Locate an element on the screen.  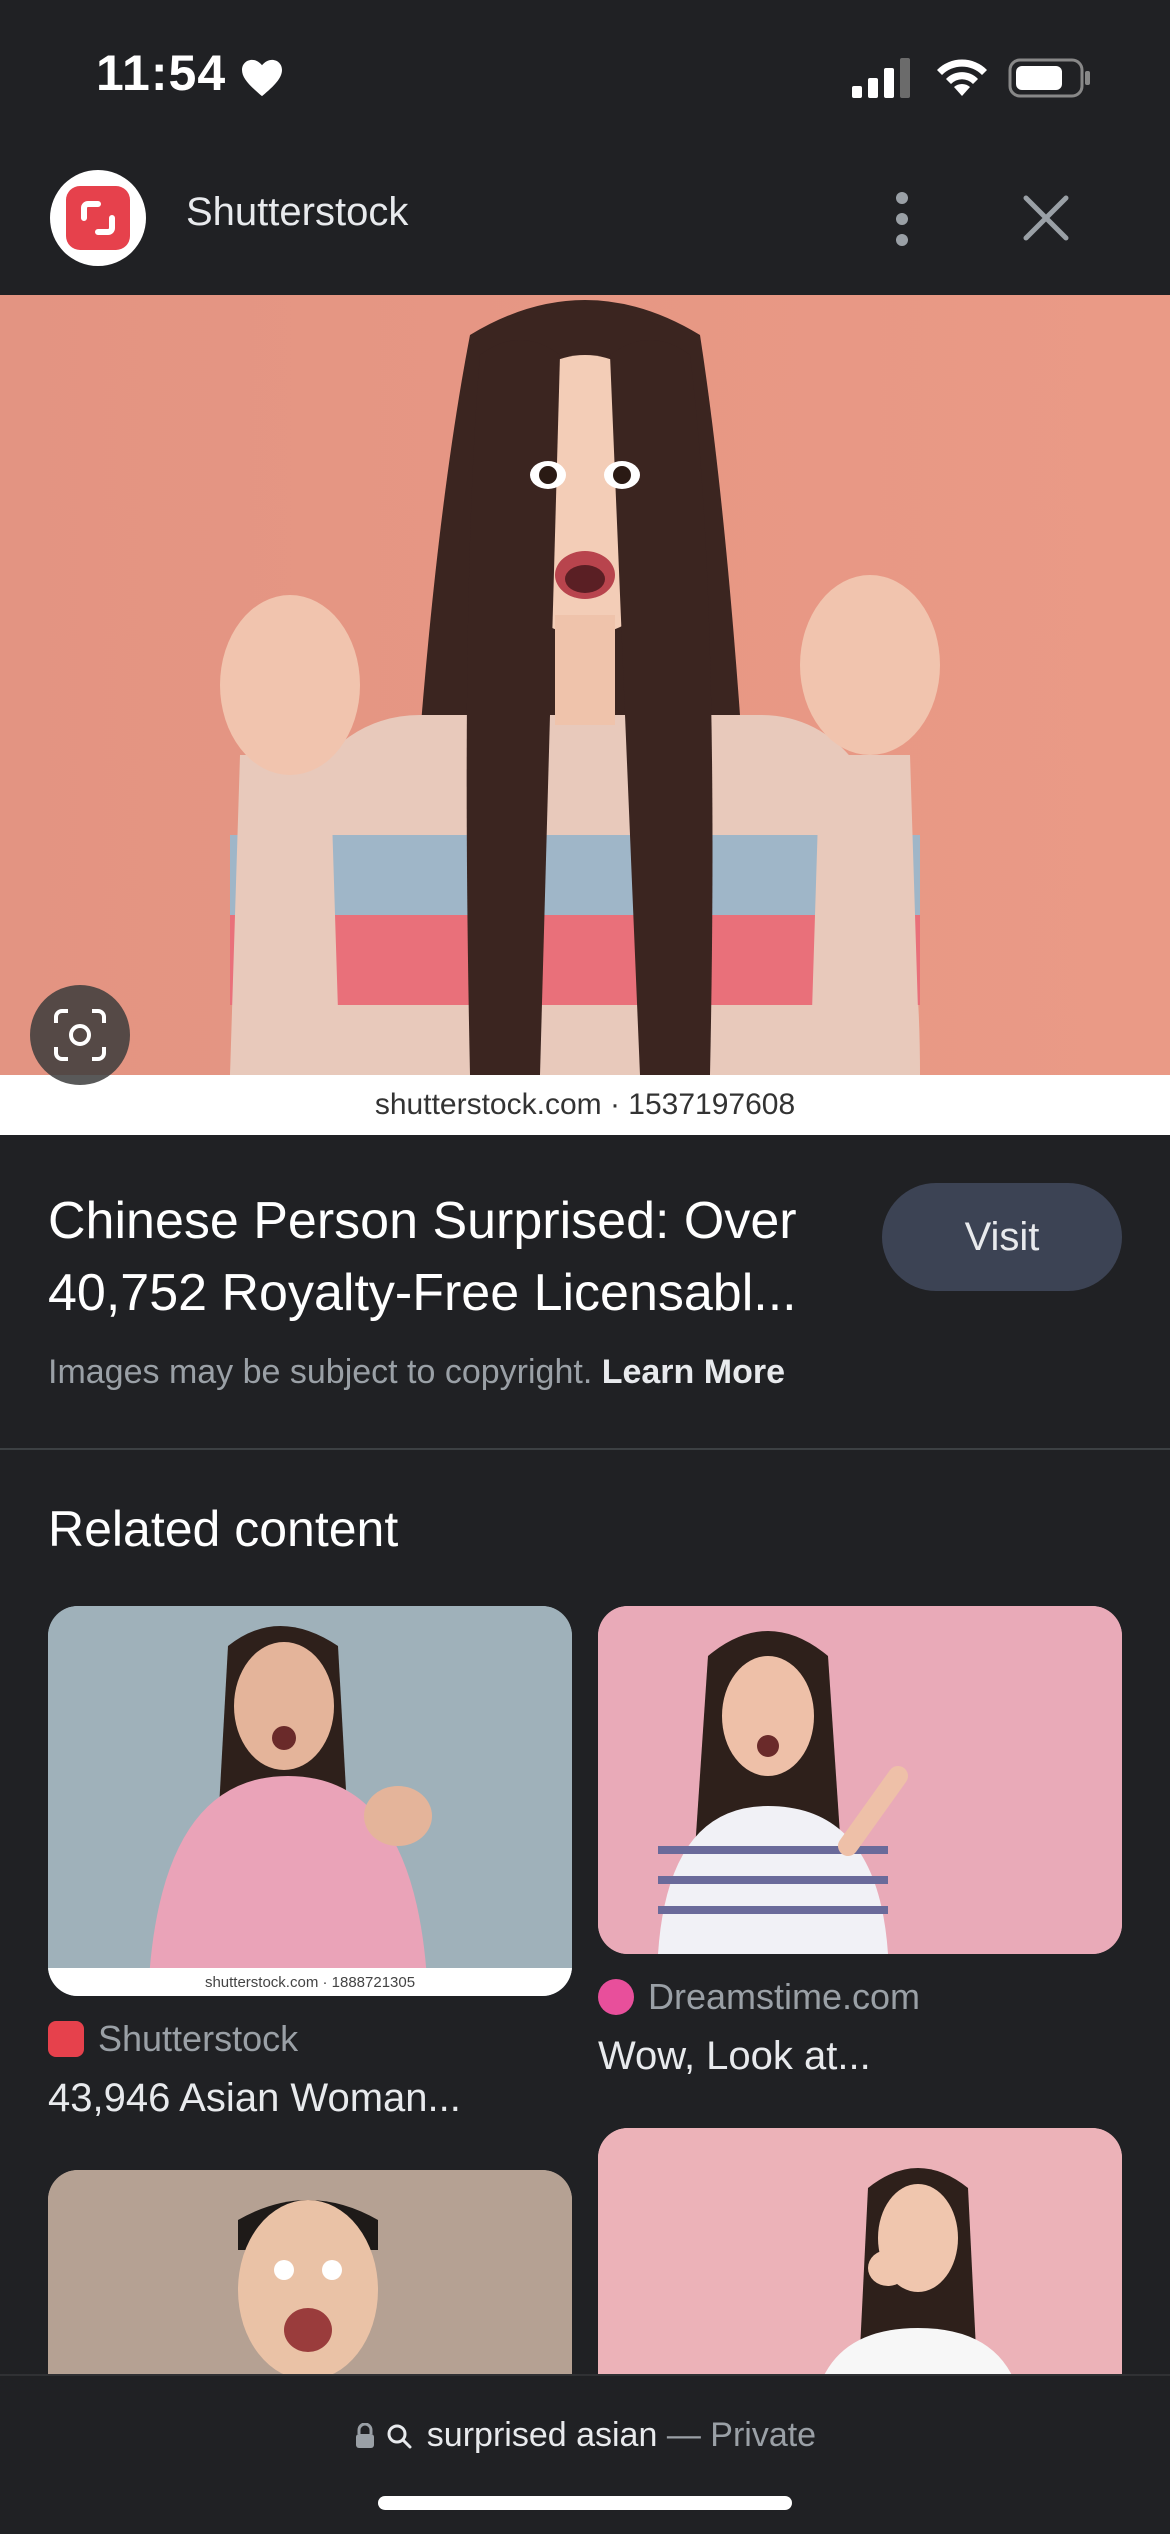
site-name: Shutterstock is located at coordinates (297, 212).